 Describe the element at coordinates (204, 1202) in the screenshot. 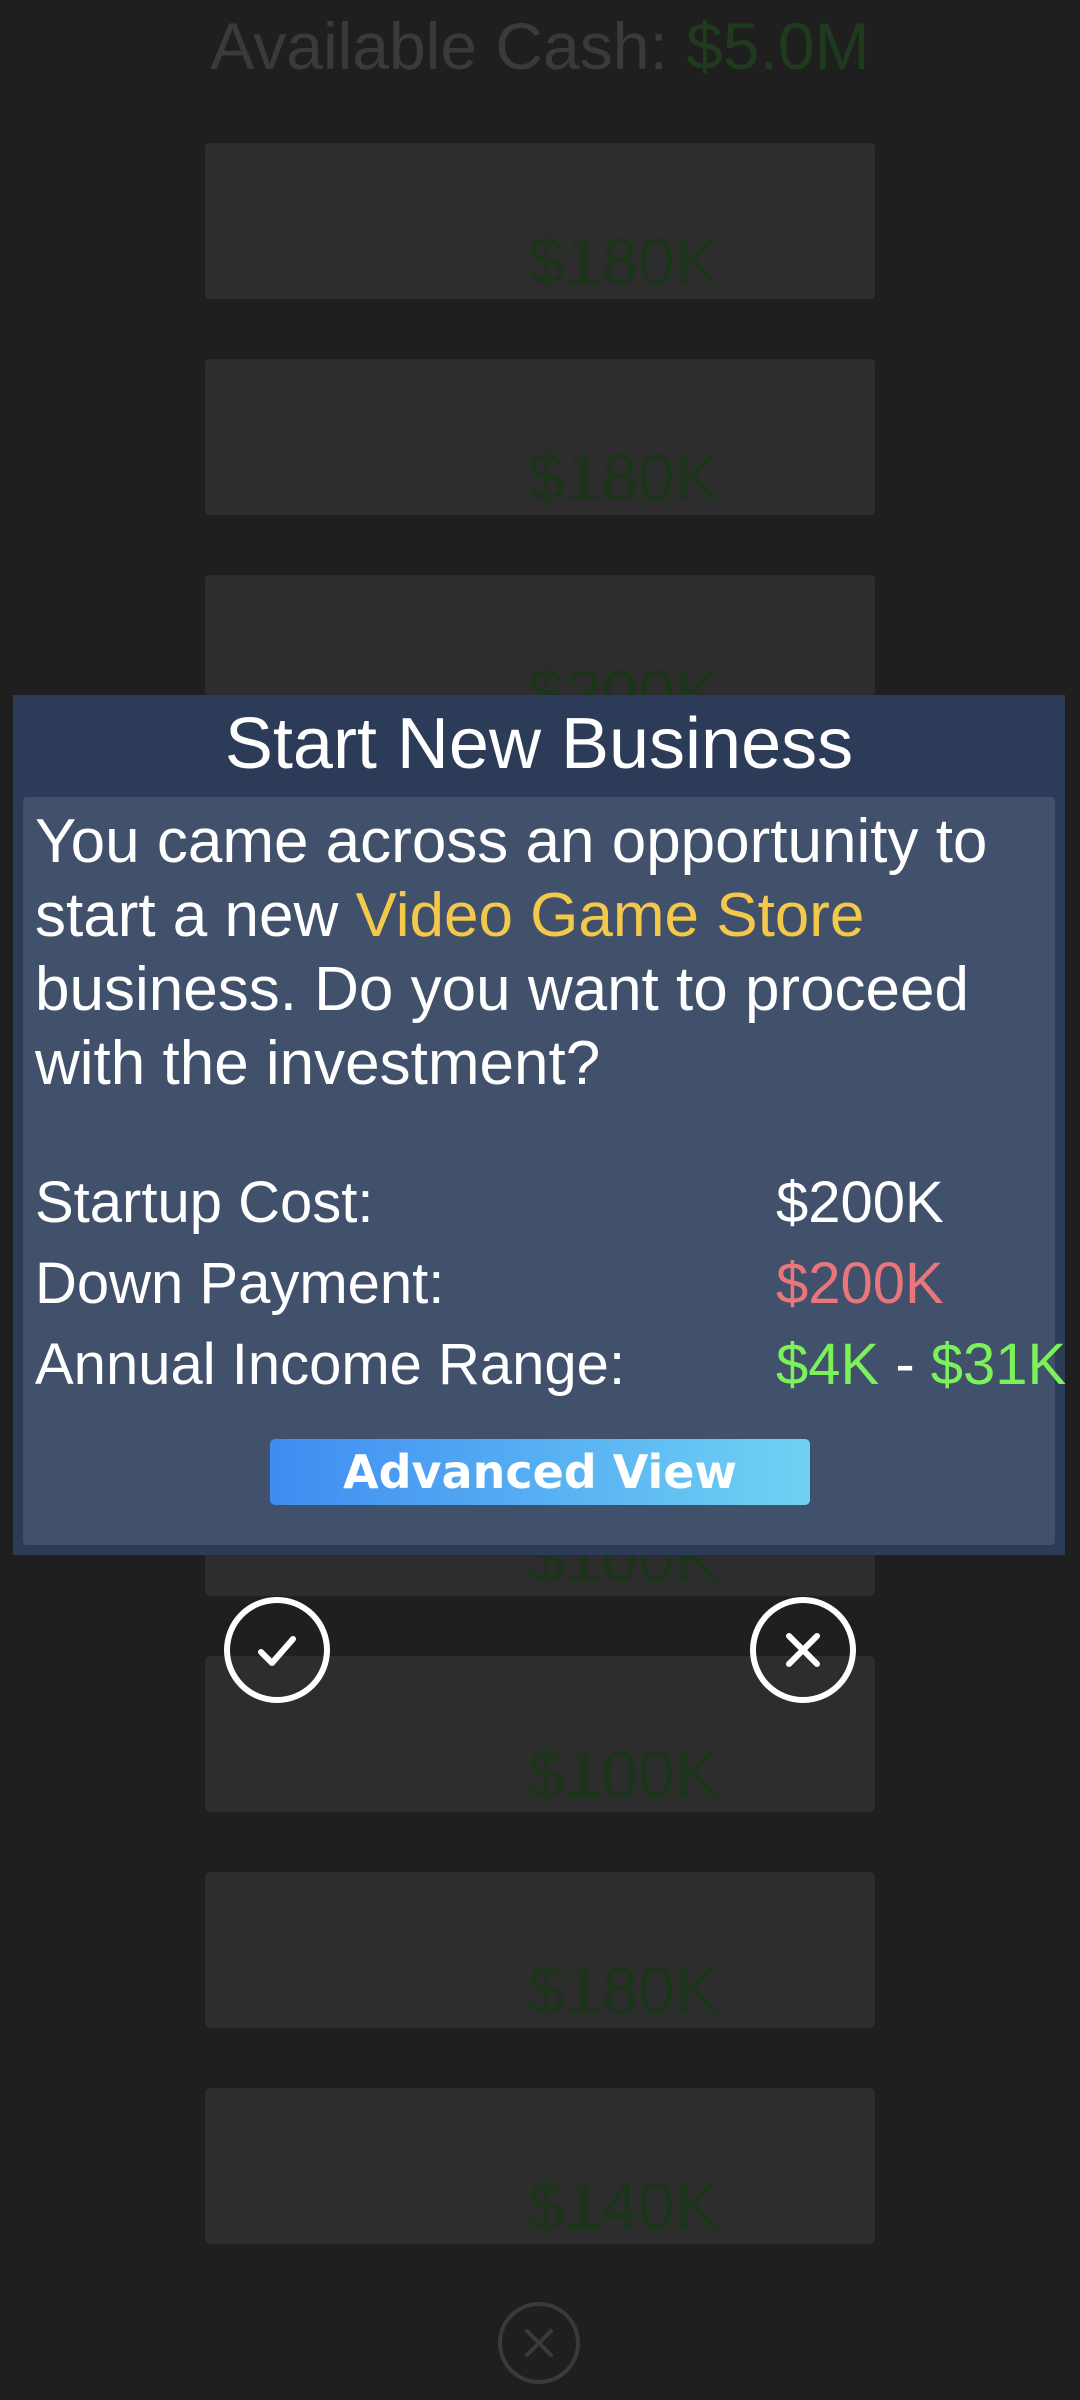

I see `startup-cost-label: Startup Cost:` at that location.